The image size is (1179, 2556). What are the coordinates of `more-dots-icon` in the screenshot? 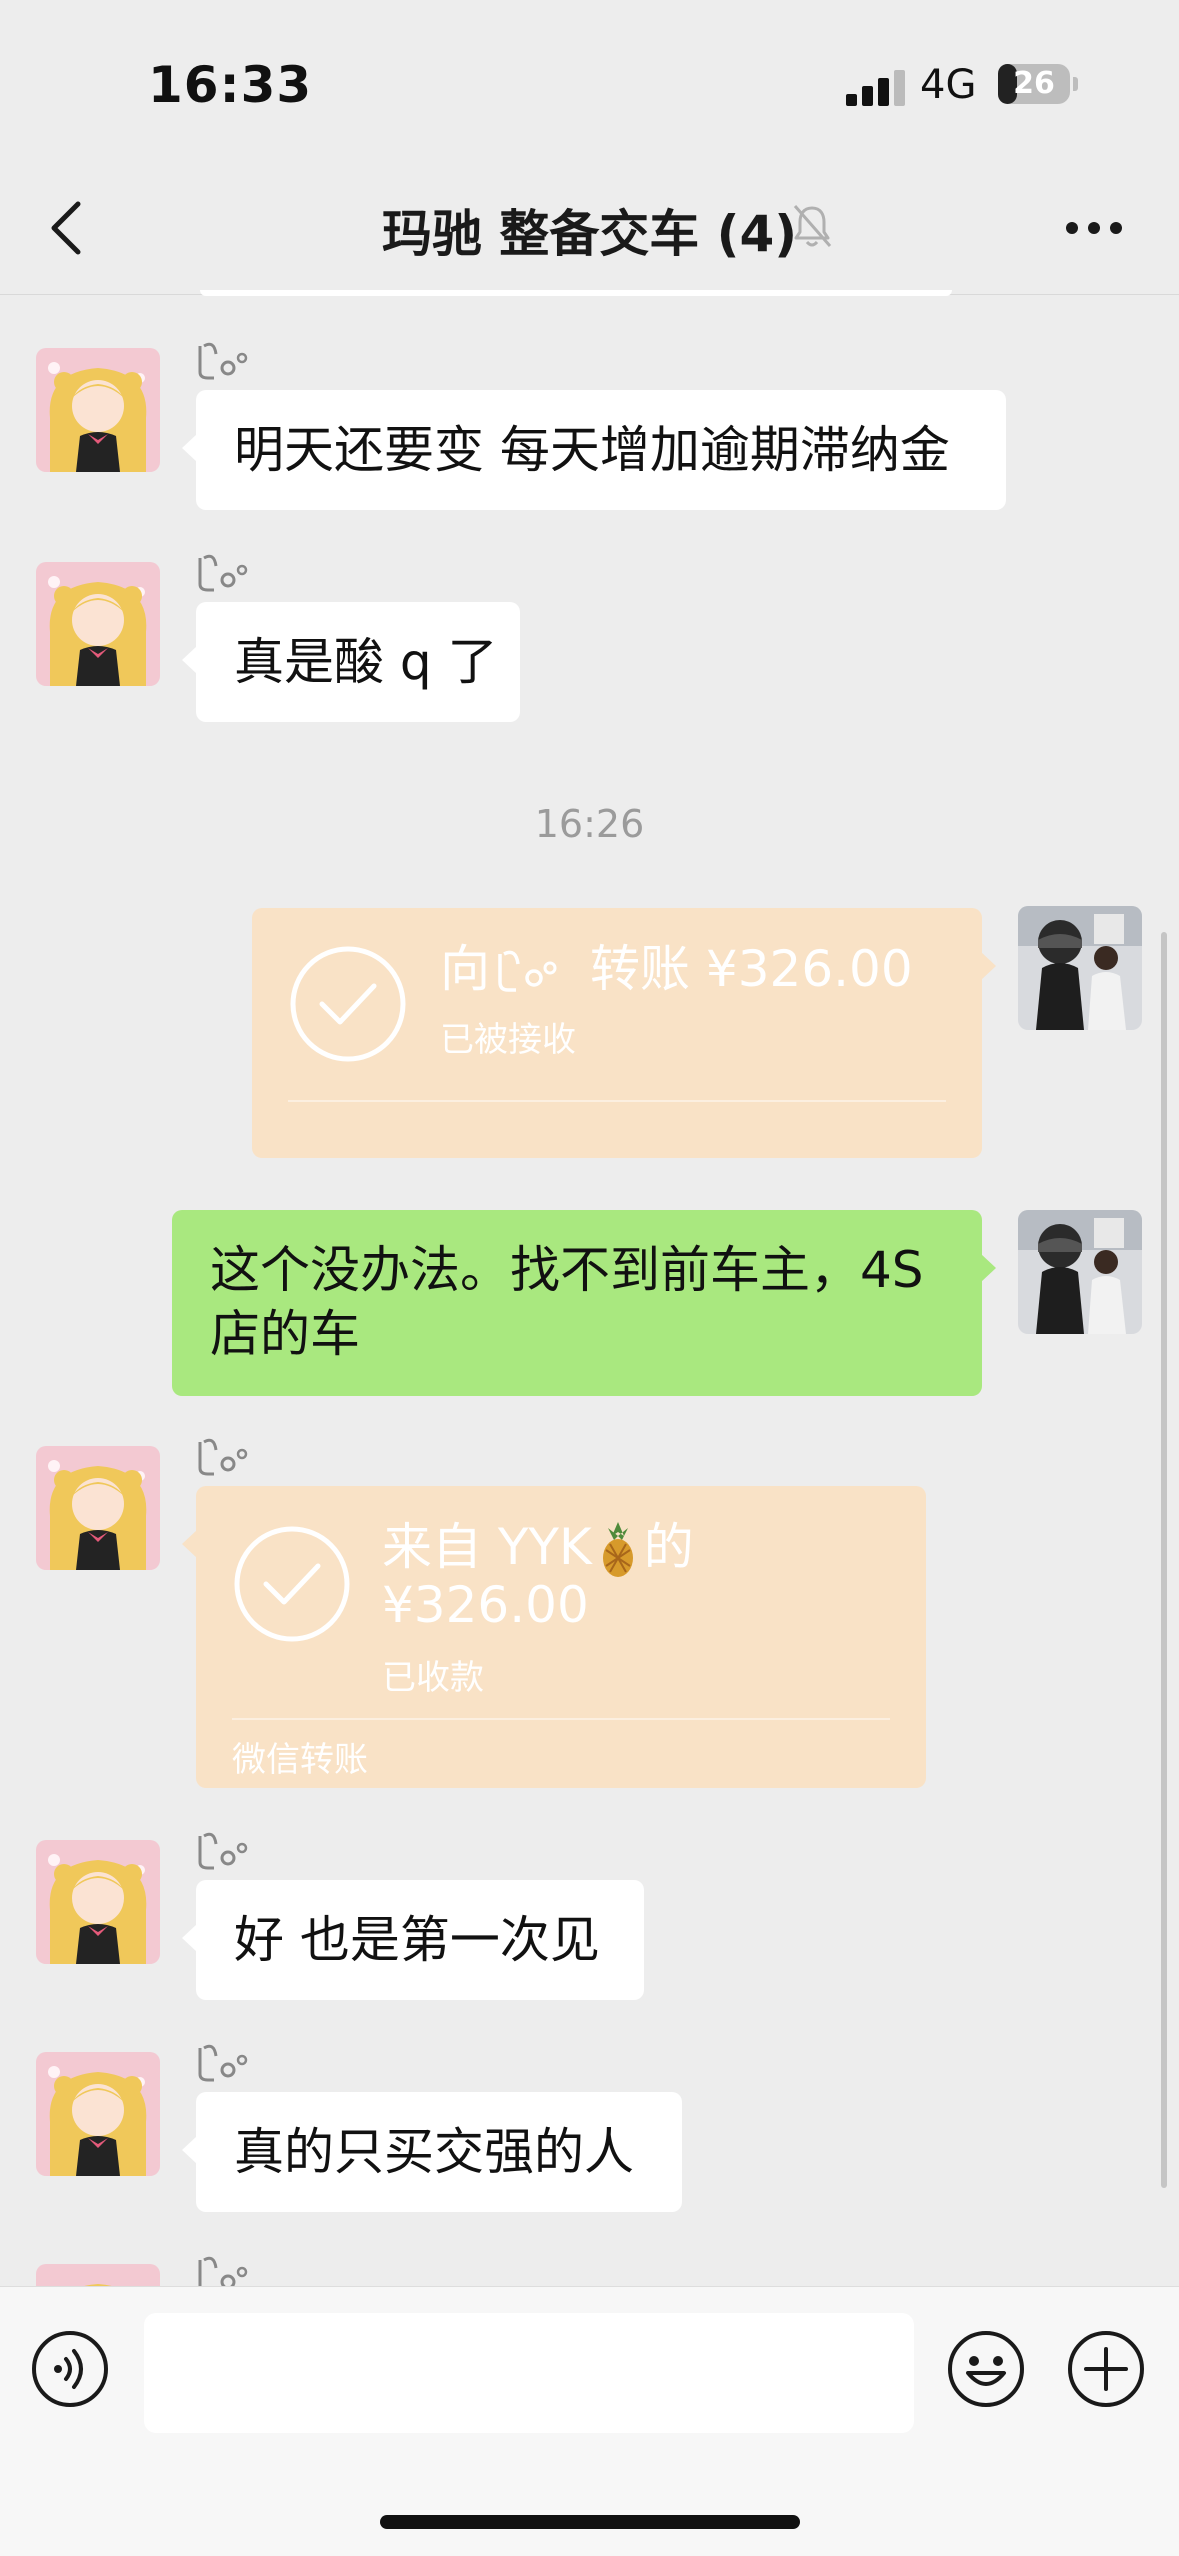 It's located at (1094, 229).